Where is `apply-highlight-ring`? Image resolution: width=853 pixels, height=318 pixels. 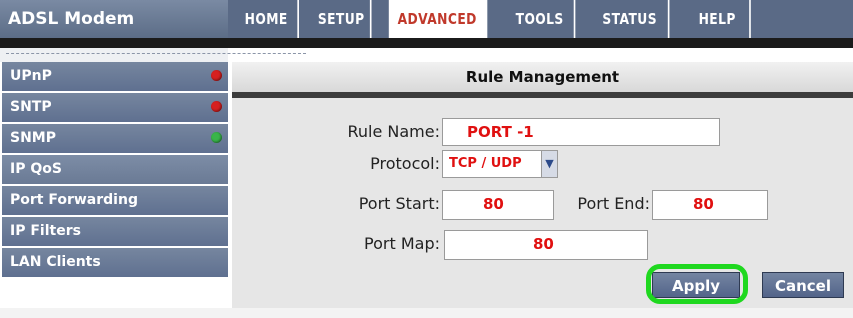
apply-highlight-ring is located at coordinates (697, 284).